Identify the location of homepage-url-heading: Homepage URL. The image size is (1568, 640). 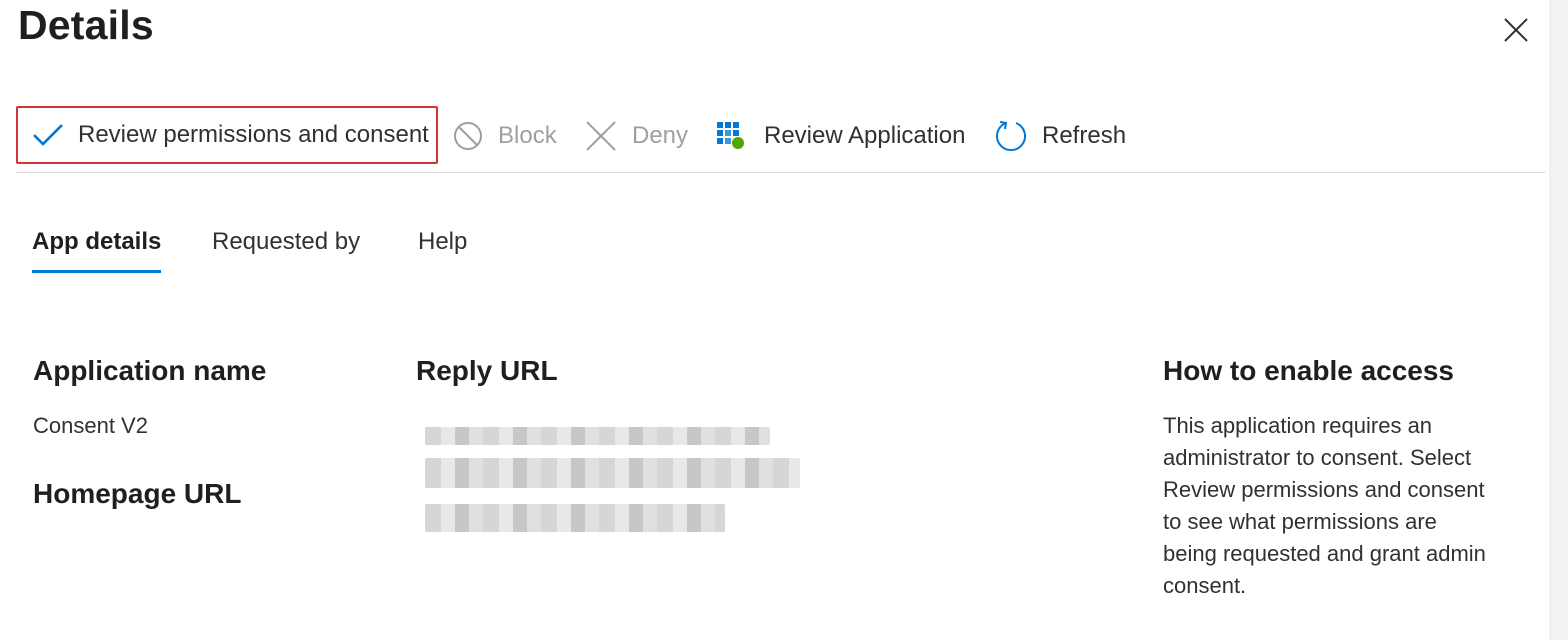
(137, 493).